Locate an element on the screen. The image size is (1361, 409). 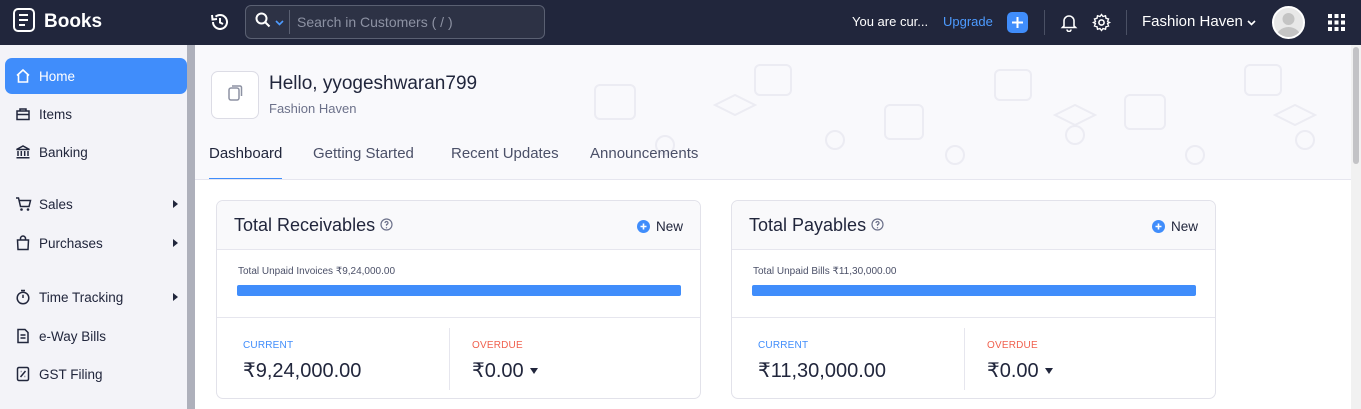
search-input: Search in Customers ( / ) is located at coordinates (375, 22).